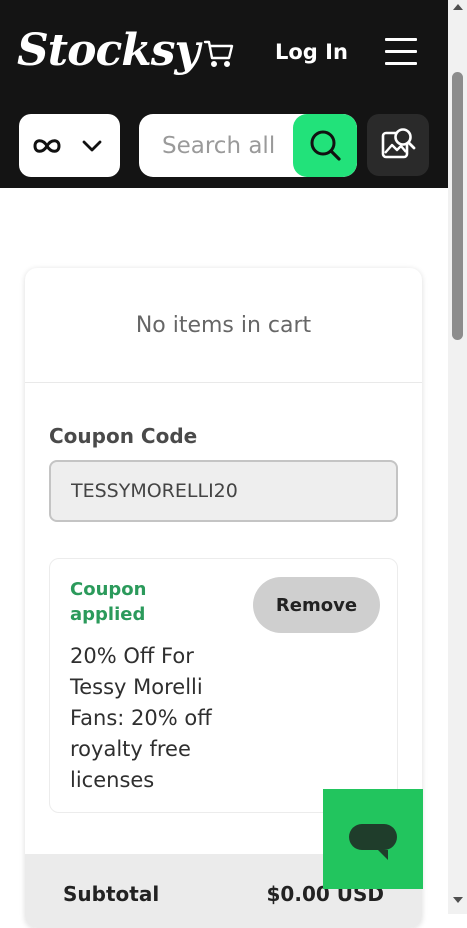  What do you see at coordinates (458, 900) in the screenshot?
I see `scroll-down-arrow-icon` at bounding box center [458, 900].